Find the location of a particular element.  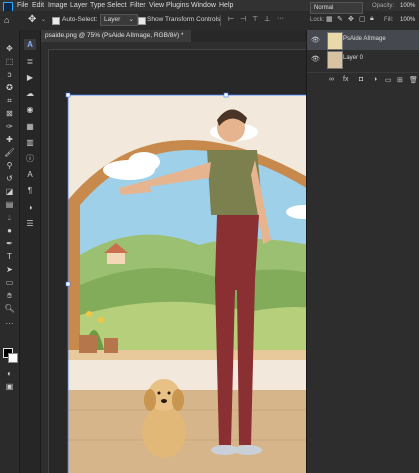

lock-pixels-icon: ▦ is located at coordinates (329, 19).